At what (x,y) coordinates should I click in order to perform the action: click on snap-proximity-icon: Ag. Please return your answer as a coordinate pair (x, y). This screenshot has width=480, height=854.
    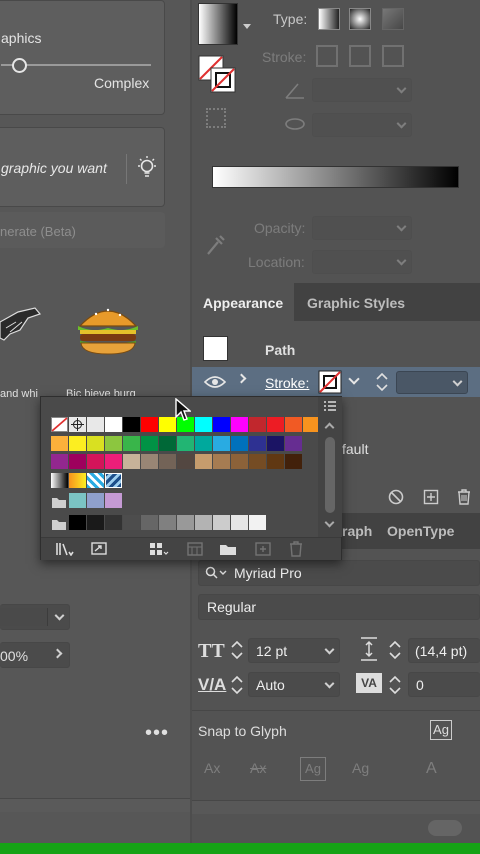
    Looking at the image, I should click on (364, 770).